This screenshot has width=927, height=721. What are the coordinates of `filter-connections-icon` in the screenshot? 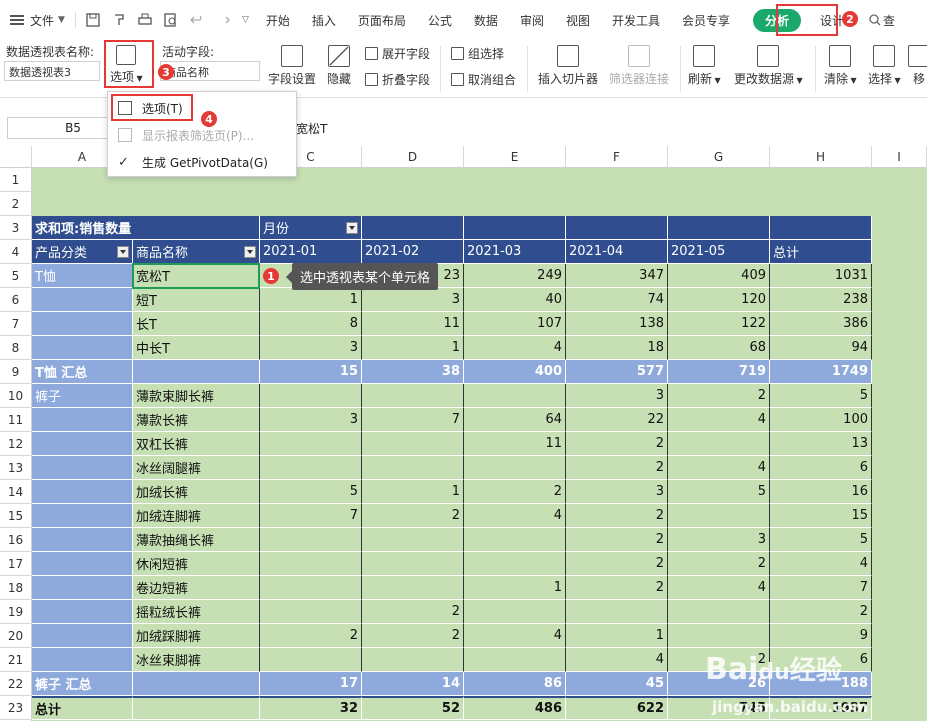 It's located at (639, 56).